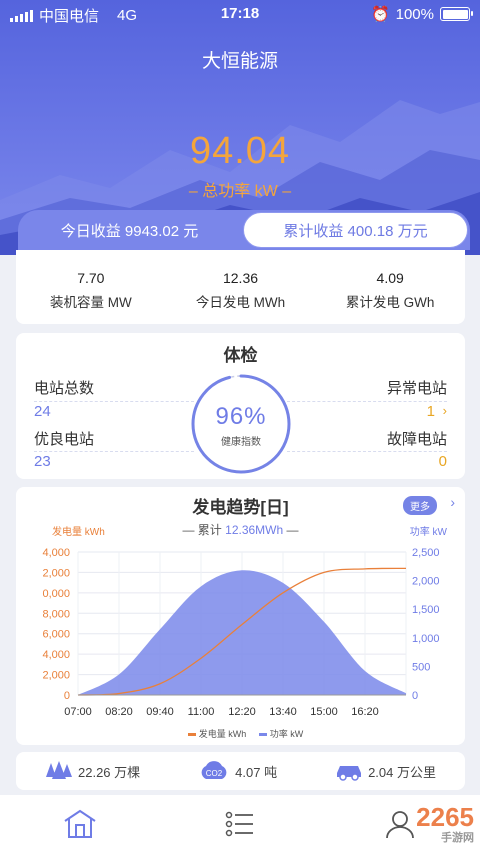 The image size is (480, 853). Describe the element at coordinates (445, 410) in the screenshot. I see `chevron-right-icon: ›` at that location.